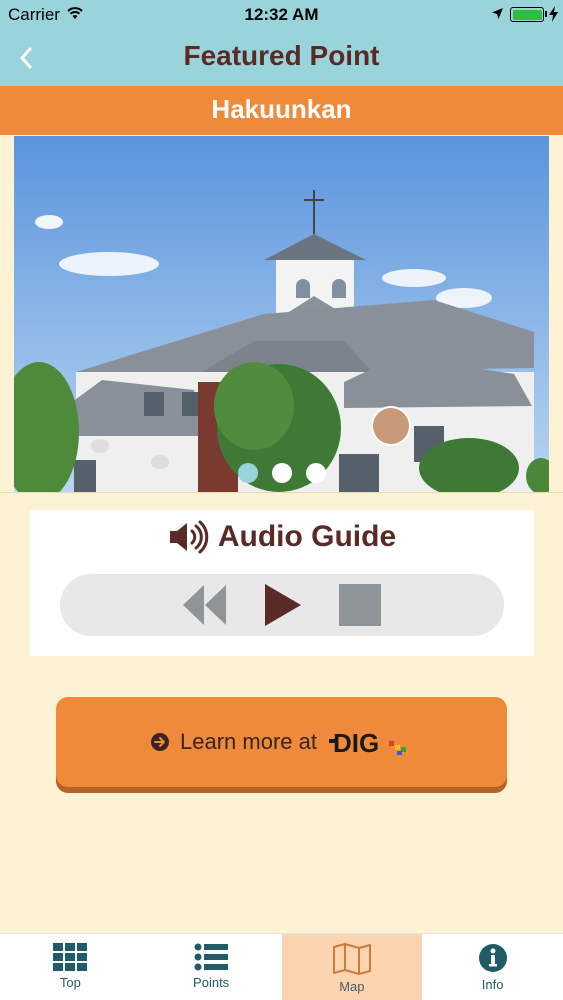 This screenshot has width=563, height=1000. I want to click on learn-more-label: Learn more at, so click(248, 741).